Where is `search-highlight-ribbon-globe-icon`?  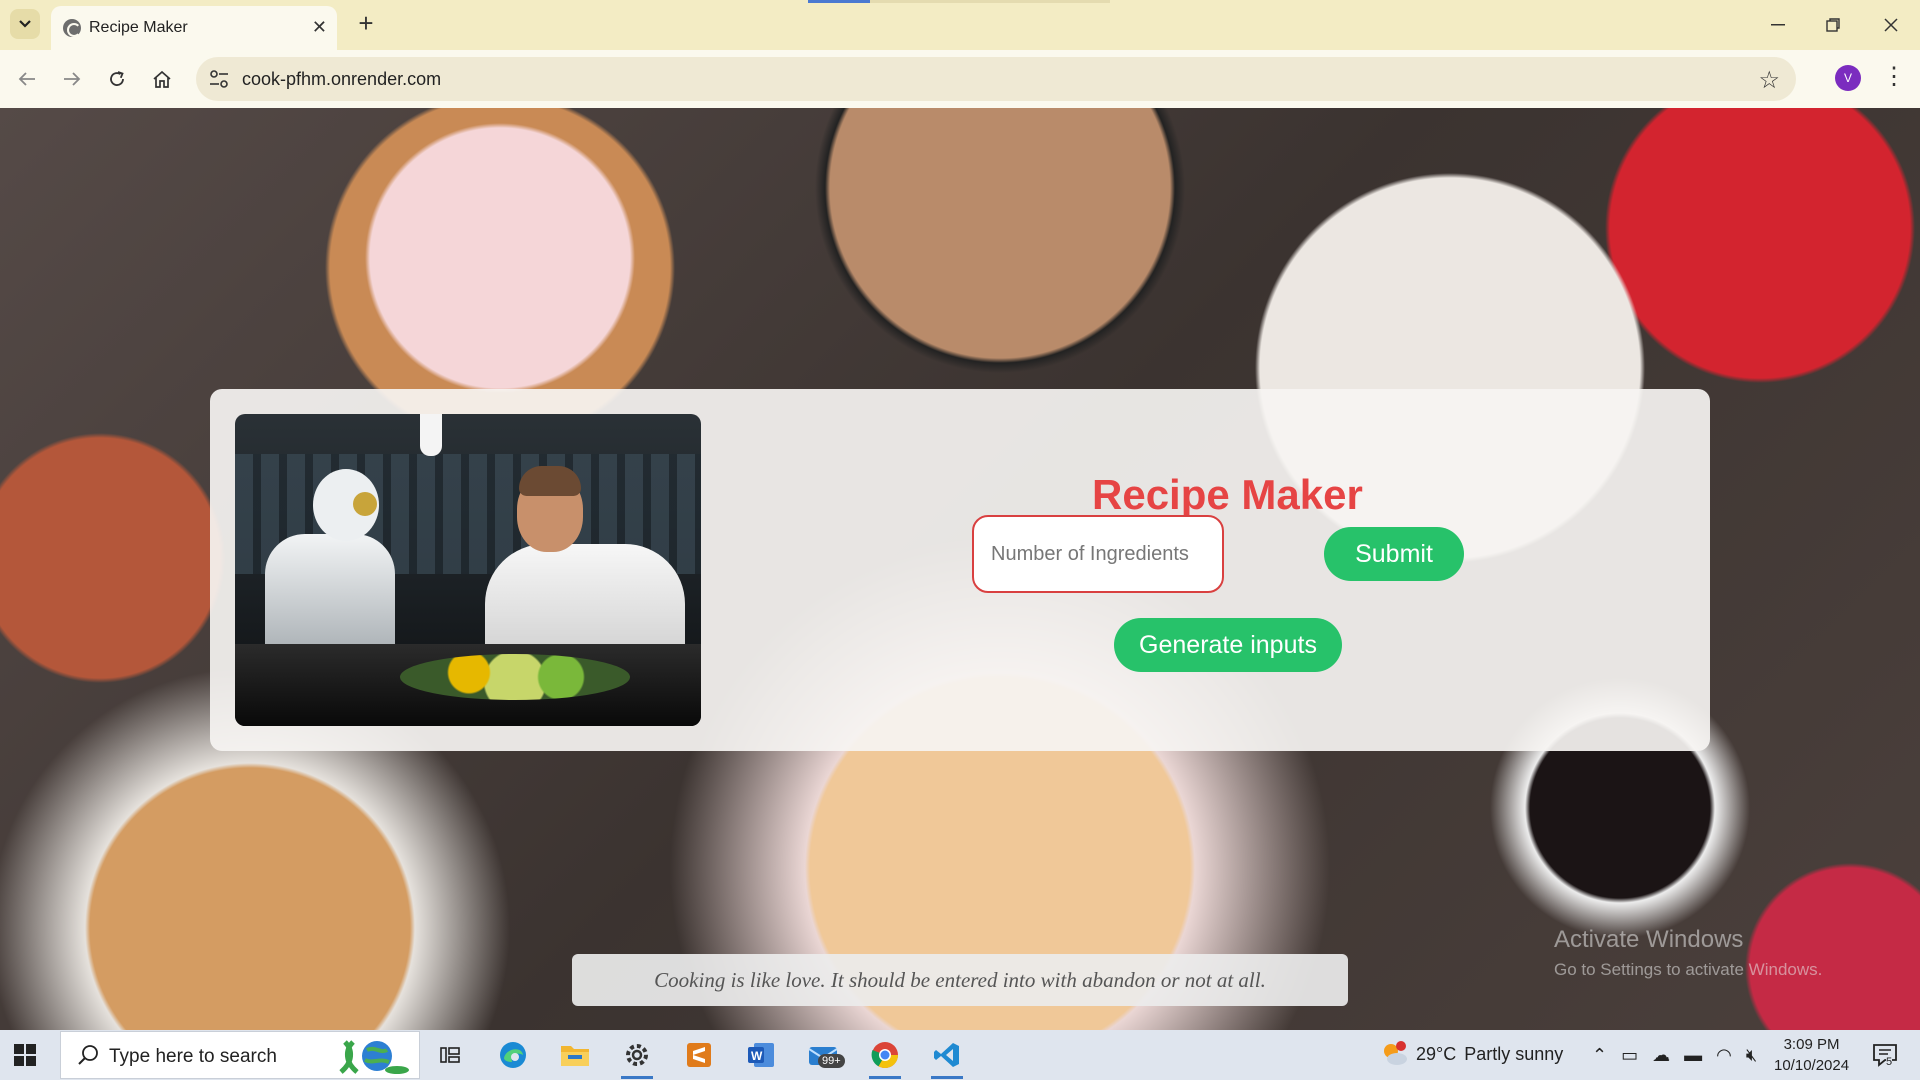
search-highlight-ribbon-globe-icon is located at coordinates (371, 1056).